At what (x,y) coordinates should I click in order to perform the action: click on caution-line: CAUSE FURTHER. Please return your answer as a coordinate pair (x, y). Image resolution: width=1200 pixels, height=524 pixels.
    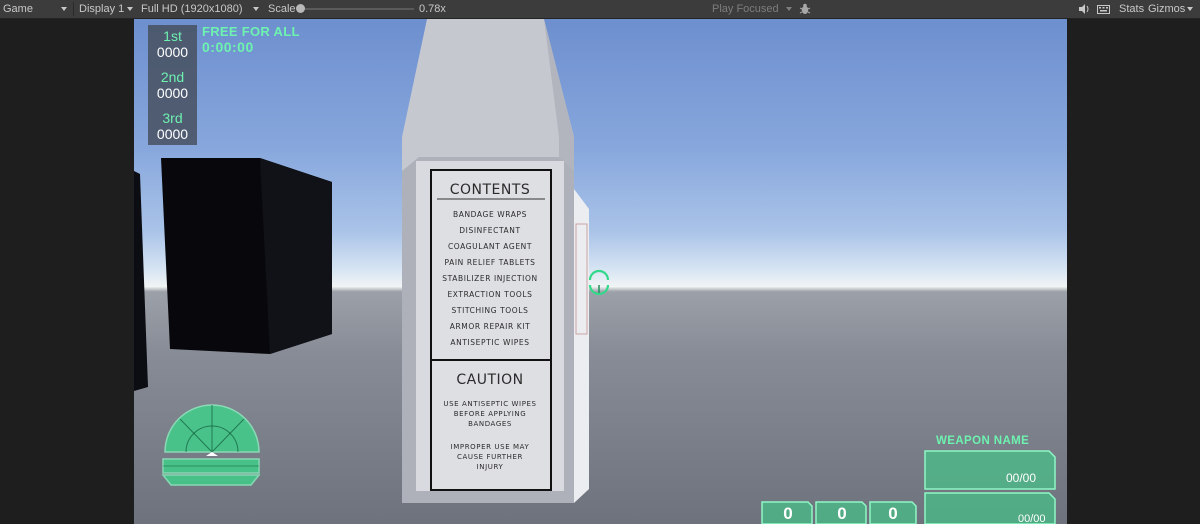
    Looking at the image, I should click on (490, 457).